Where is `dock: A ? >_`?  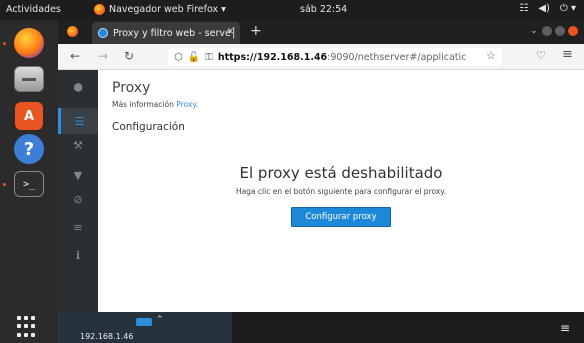
dock: A ? >_ is located at coordinates (29, 181).